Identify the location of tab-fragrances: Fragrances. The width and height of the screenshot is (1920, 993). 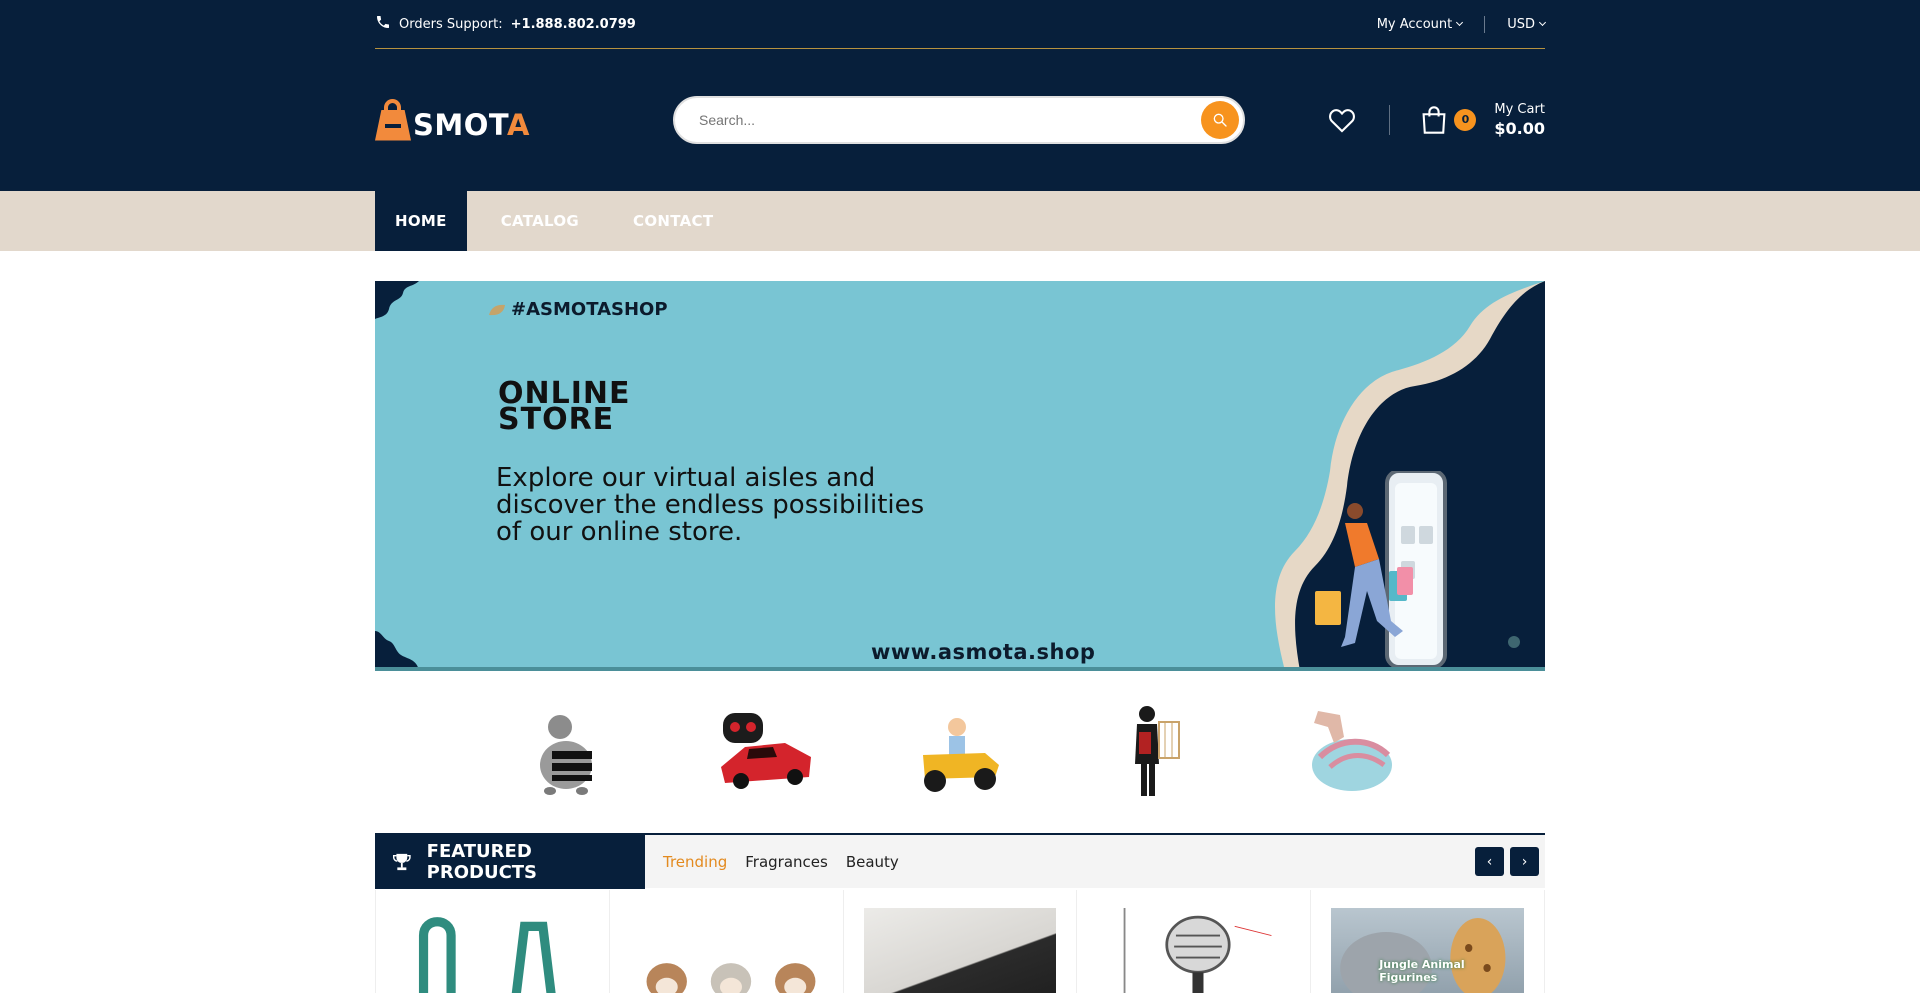
(786, 862).